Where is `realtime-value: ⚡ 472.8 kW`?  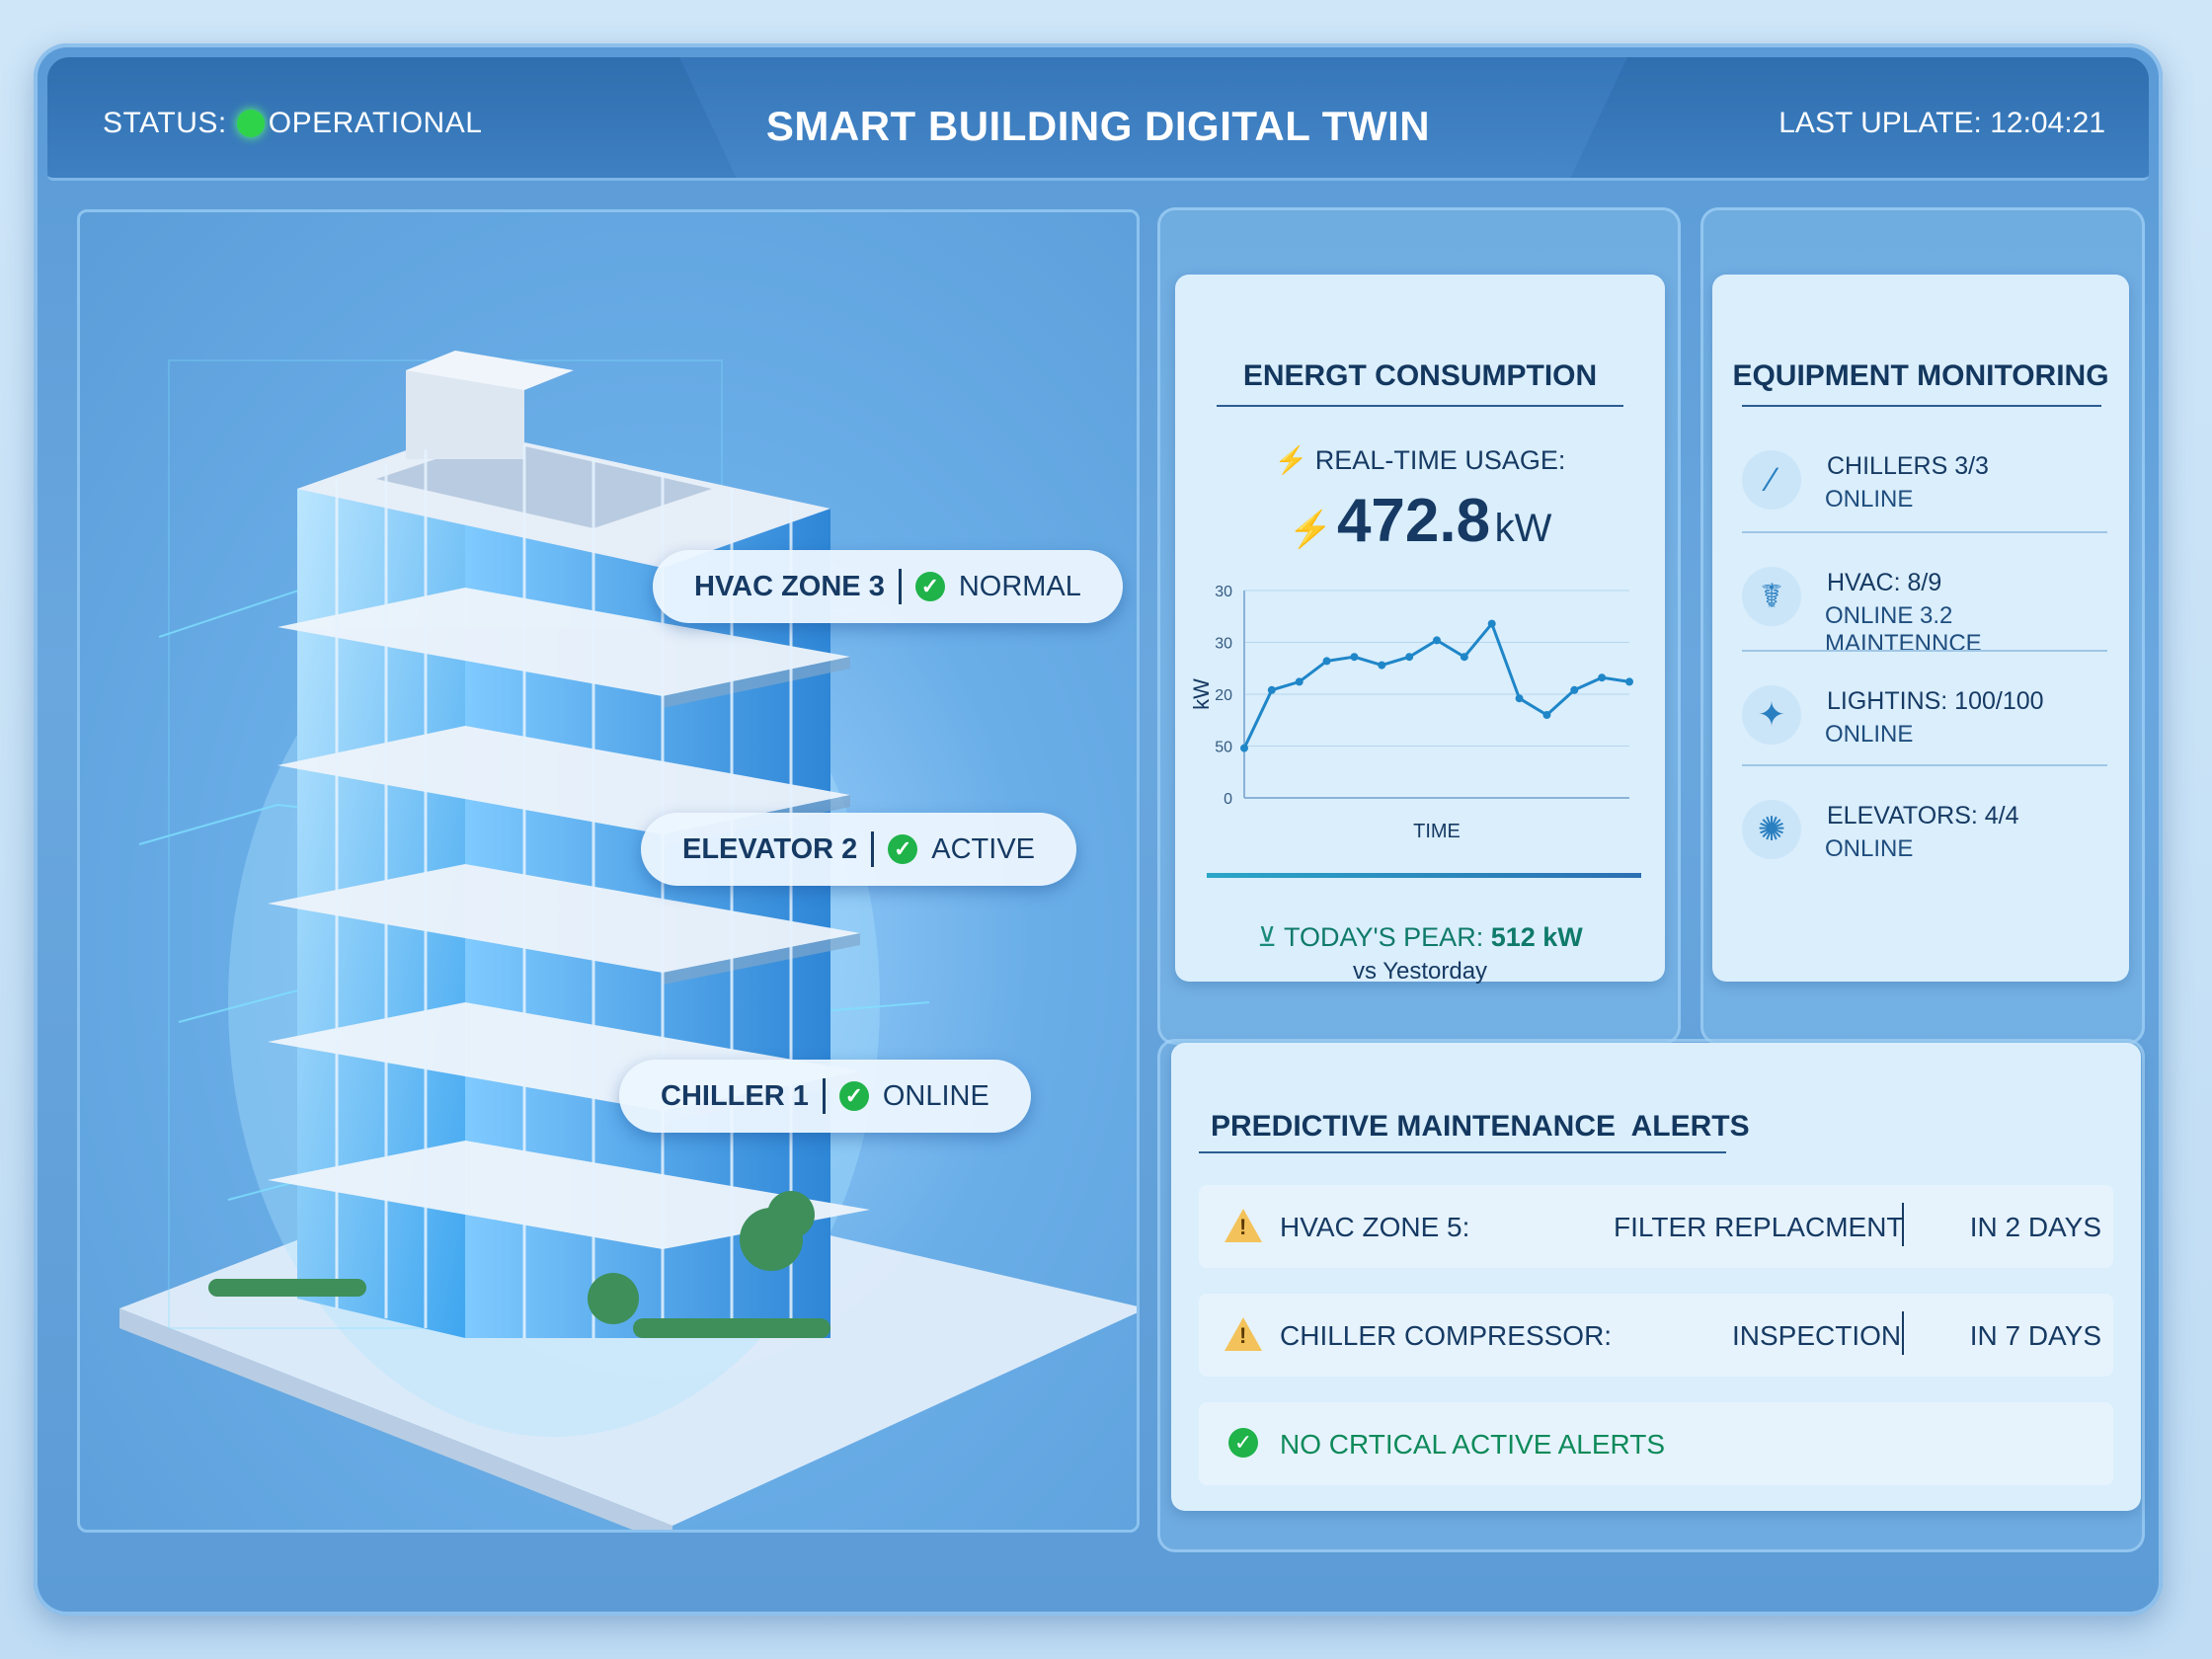
realtime-value: ⚡ 472.8 kW is located at coordinates (1420, 521).